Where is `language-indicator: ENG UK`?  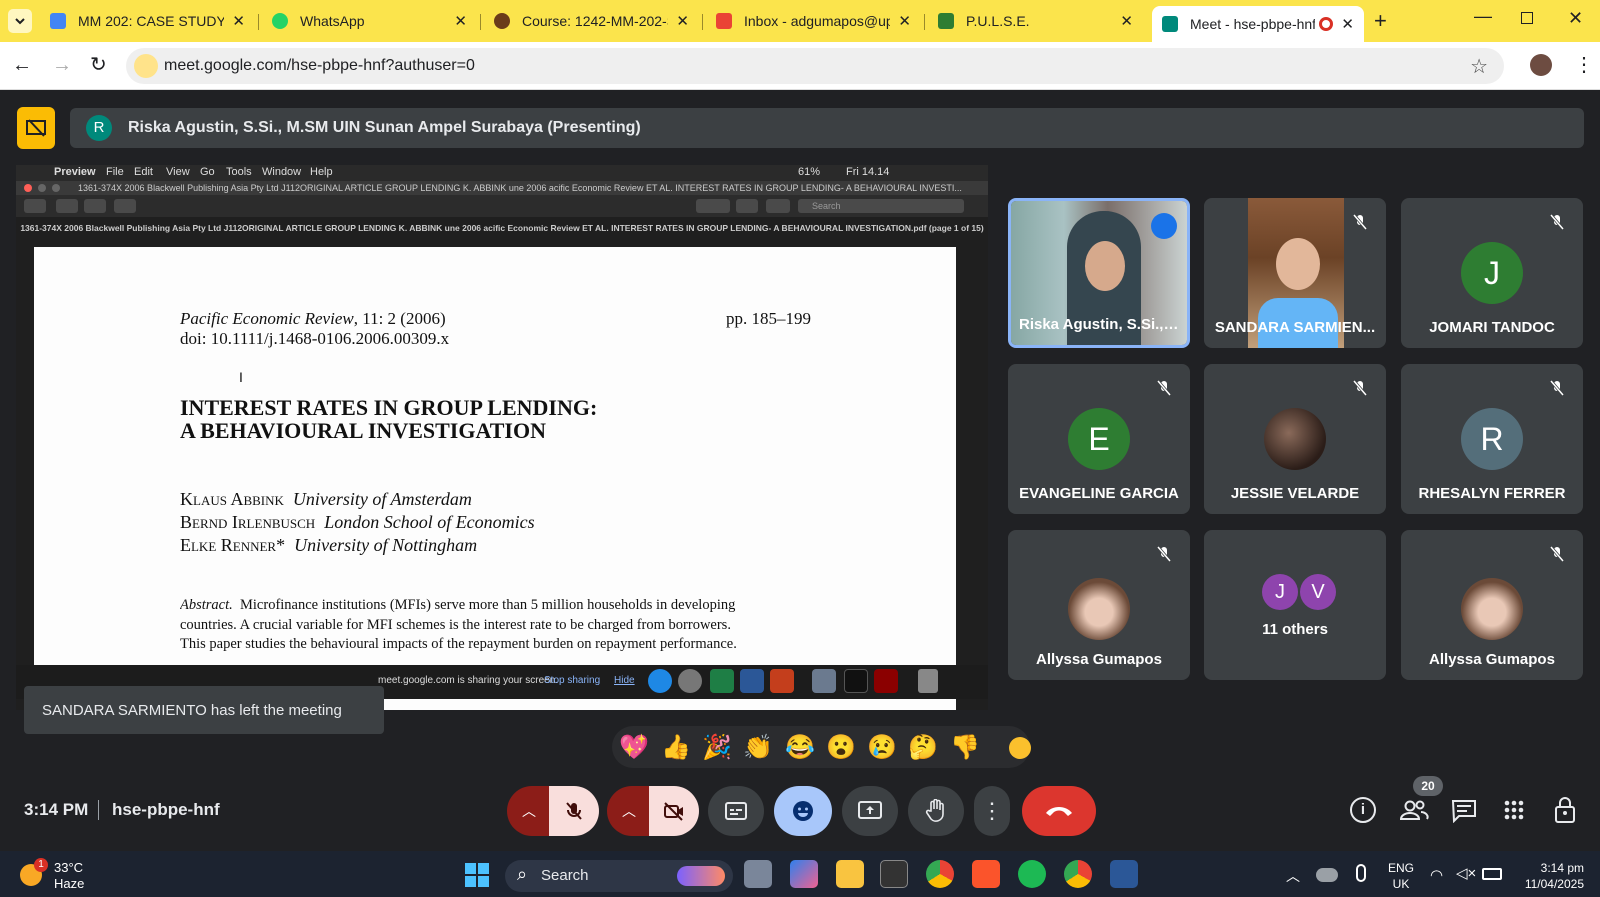 language-indicator: ENG UK is located at coordinates (1401, 876).